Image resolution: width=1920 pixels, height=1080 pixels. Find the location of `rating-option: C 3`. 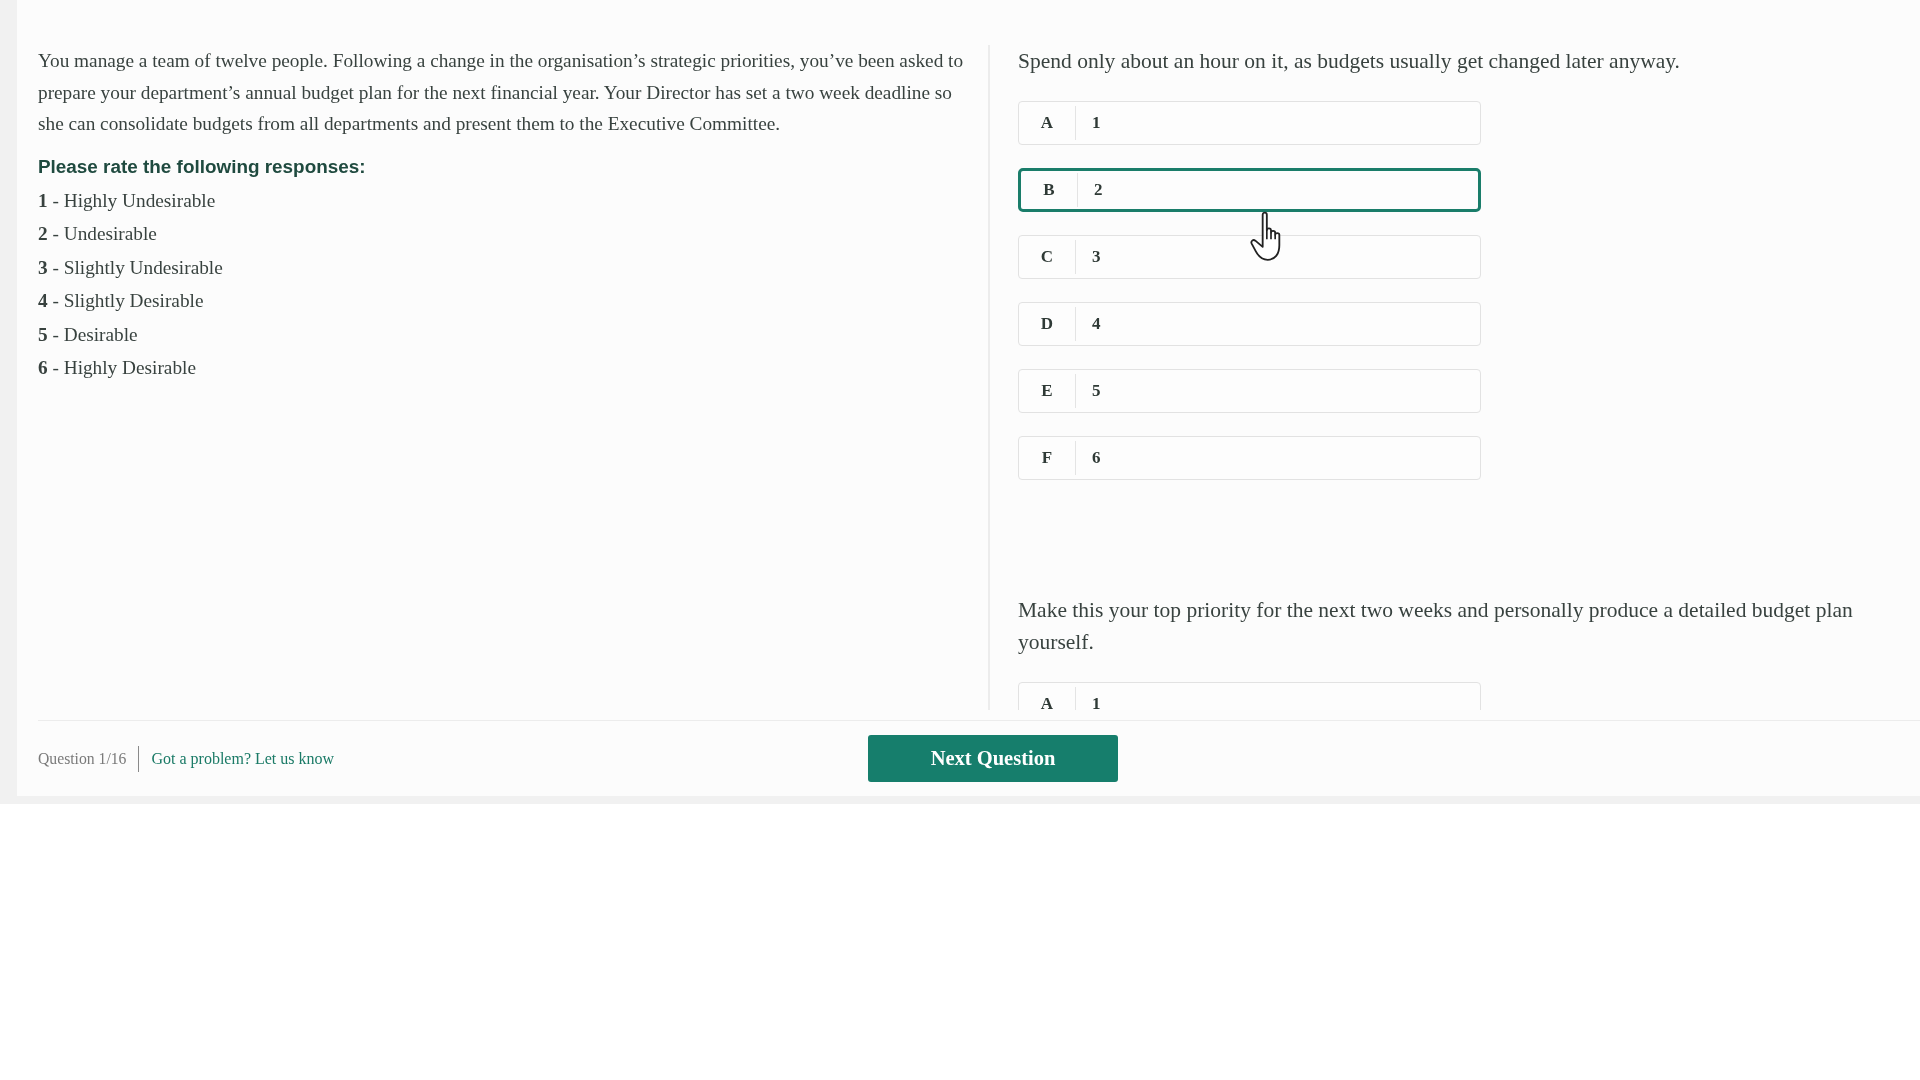

rating-option: C 3 is located at coordinates (1249, 257).